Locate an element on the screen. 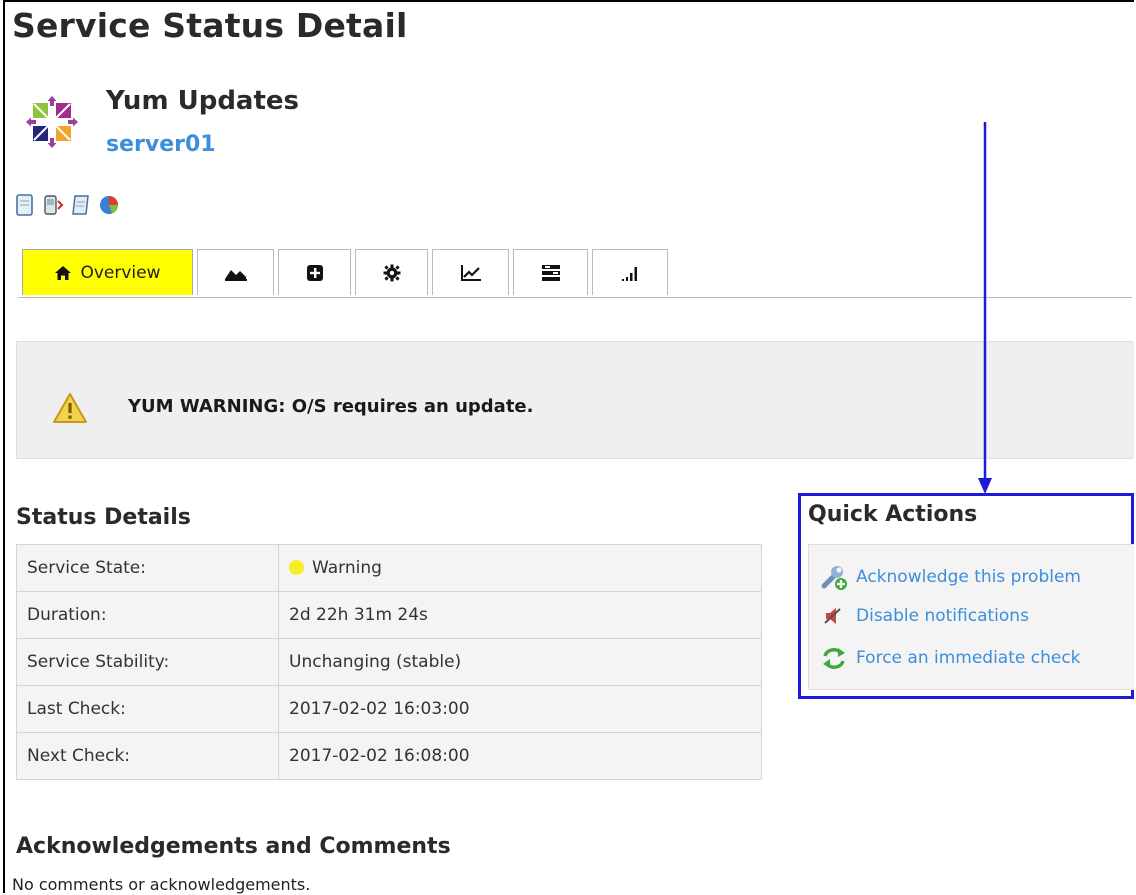 Image resolution: width=1136 pixels, height=895 pixels. row-label: Service State: is located at coordinates (147, 568).